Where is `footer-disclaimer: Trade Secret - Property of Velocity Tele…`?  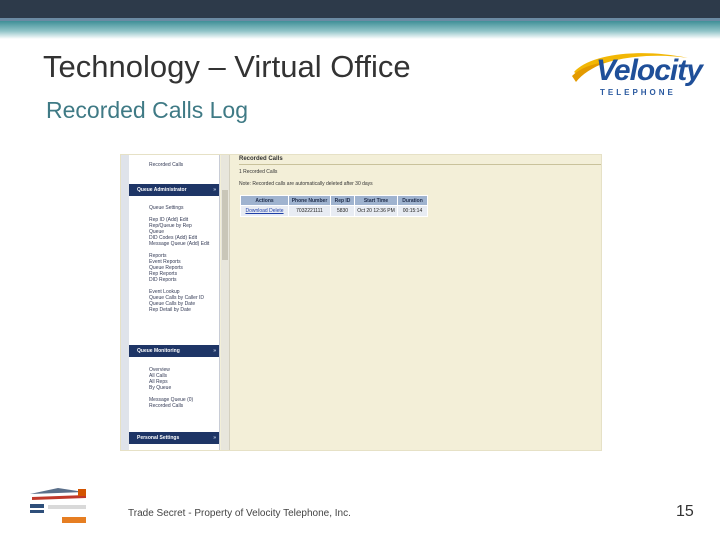
footer-disclaimer: Trade Secret - Property of Velocity Tele… is located at coordinates (239, 513).